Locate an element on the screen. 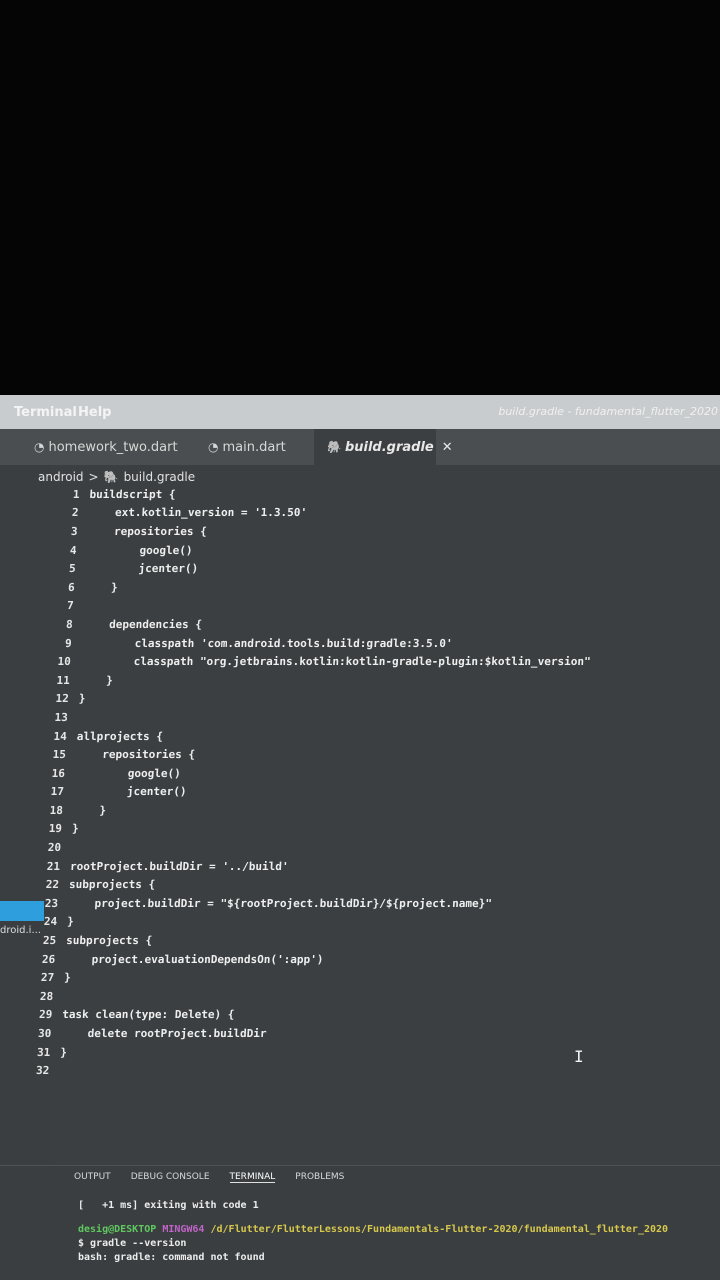 This screenshot has width=720, height=1280. code-line: 15 repositories { is located at coordinates (370, 754).